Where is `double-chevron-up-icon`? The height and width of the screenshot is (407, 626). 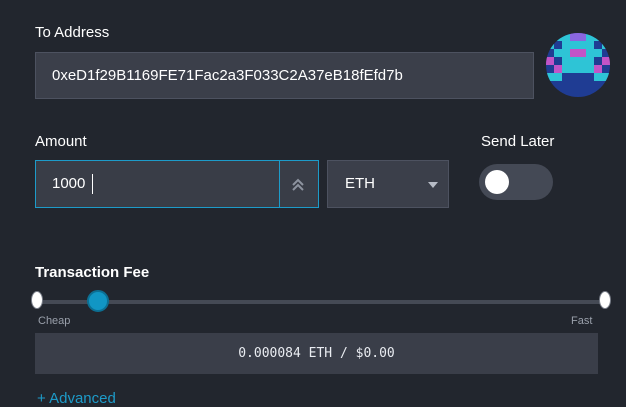 double-chevron-up-icon is located at coordinates (298, 185).